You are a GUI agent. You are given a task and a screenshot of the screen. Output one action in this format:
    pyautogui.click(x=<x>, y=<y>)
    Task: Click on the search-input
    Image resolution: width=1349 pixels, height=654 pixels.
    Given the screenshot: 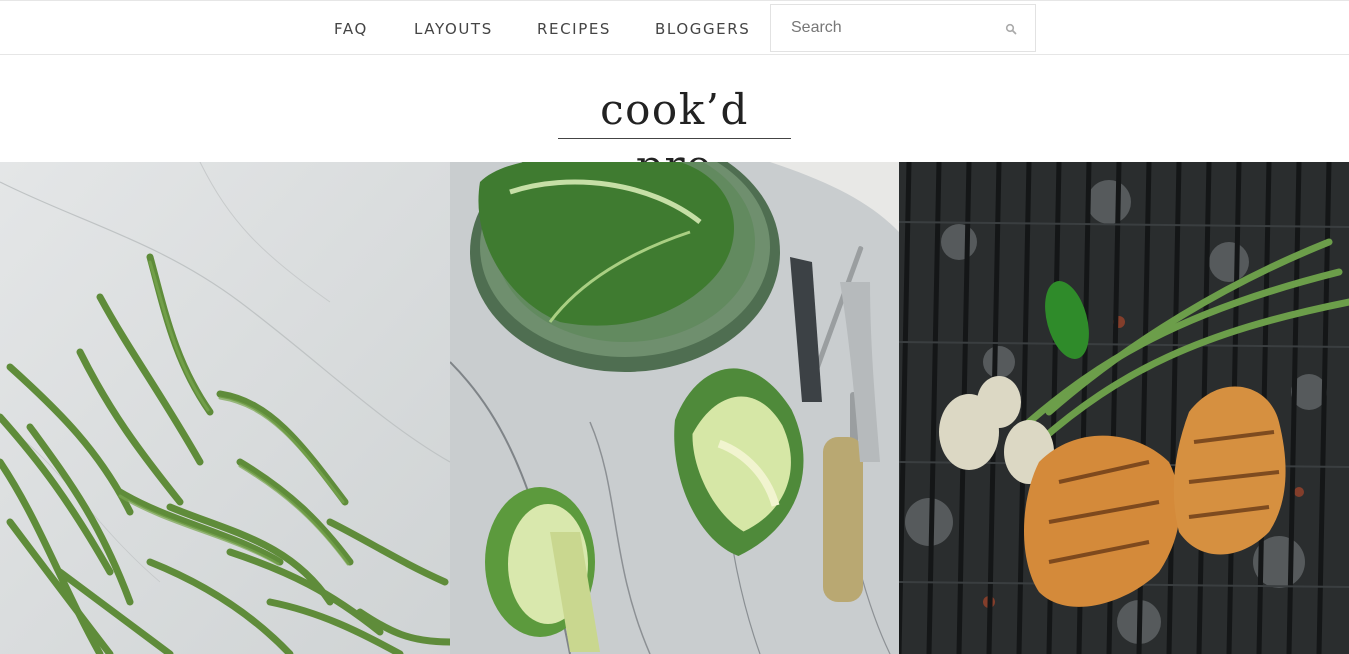 What is the action you would take?
    pyautogui.click(x=886, y=28)
    